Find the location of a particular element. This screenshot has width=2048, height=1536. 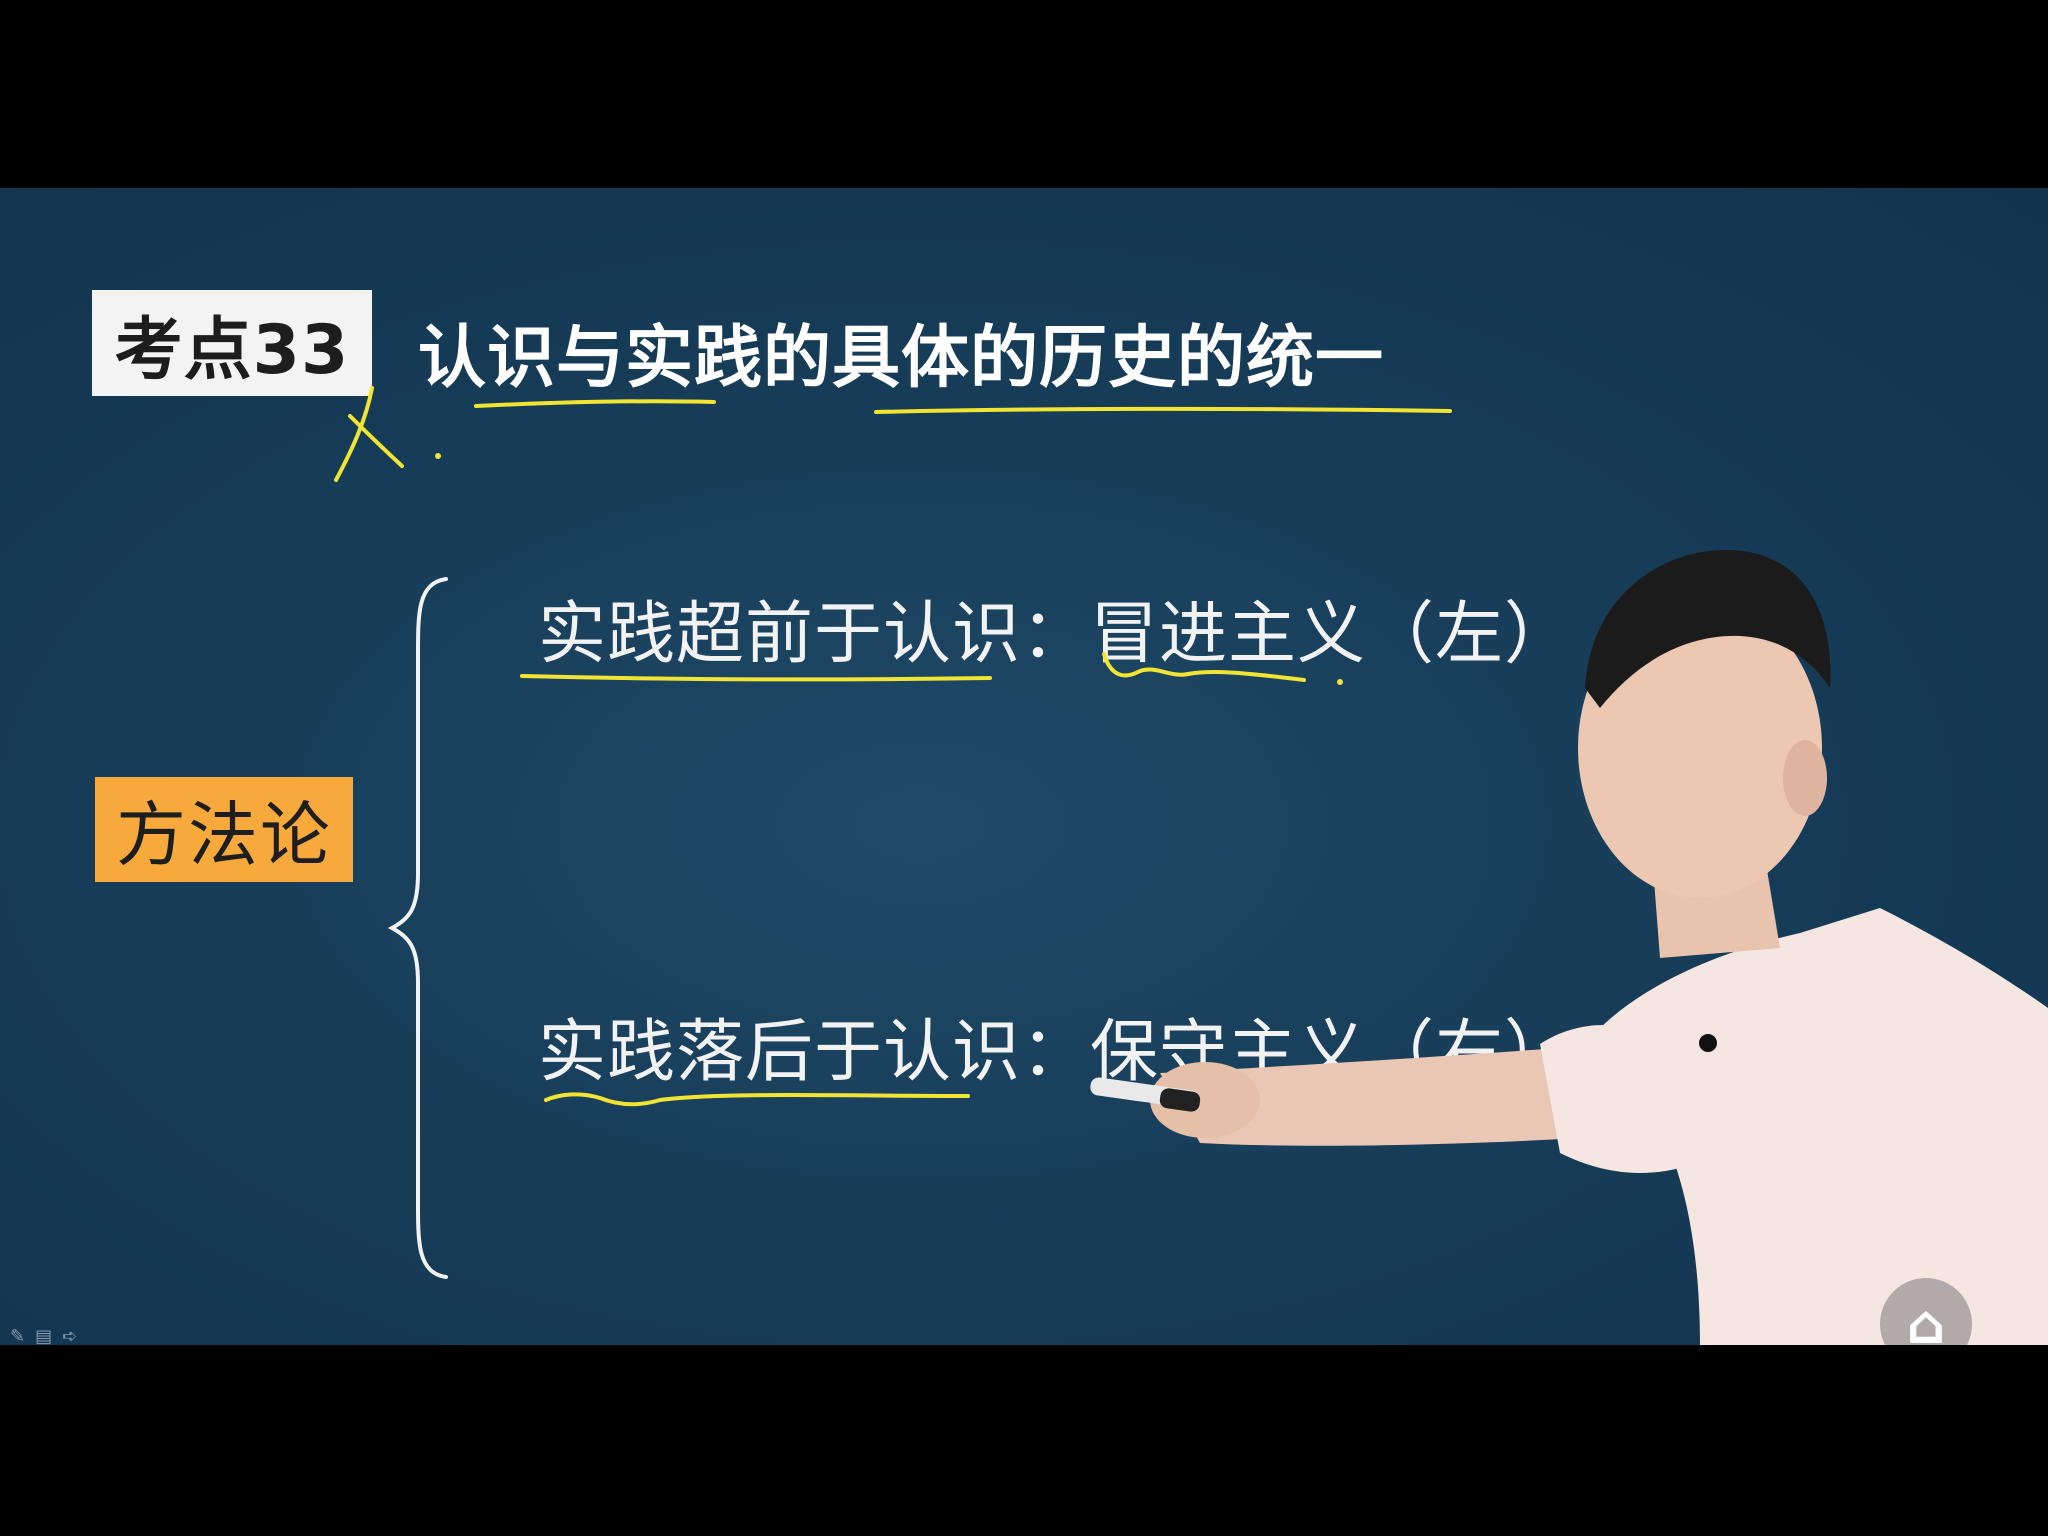

topic-tag: 考点33 is located at coordinates (232, 343).